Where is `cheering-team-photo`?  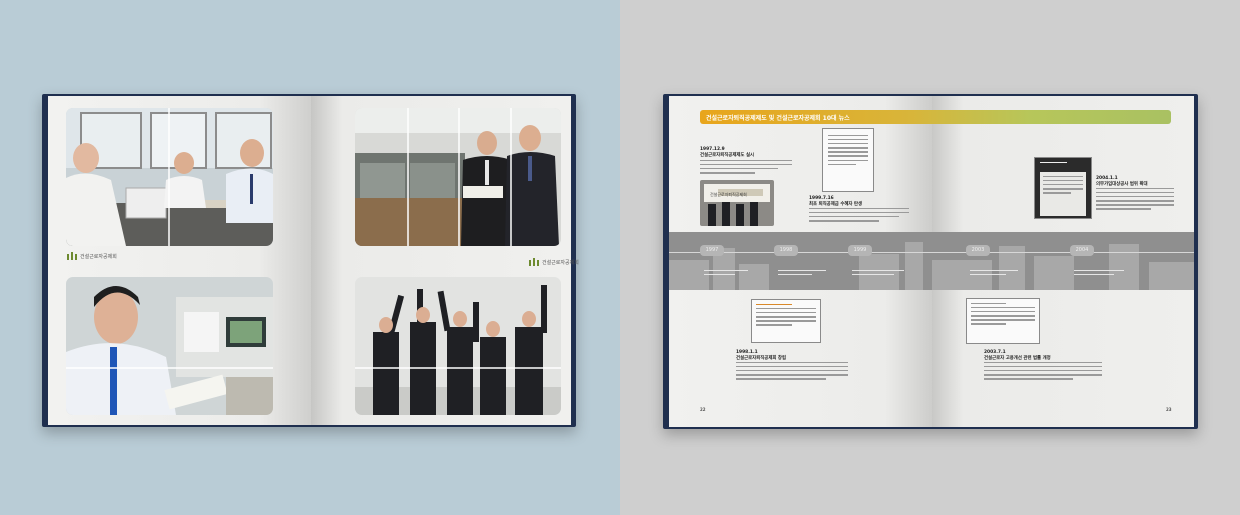 cheering-team-photo is located at coordinates (458, 346).